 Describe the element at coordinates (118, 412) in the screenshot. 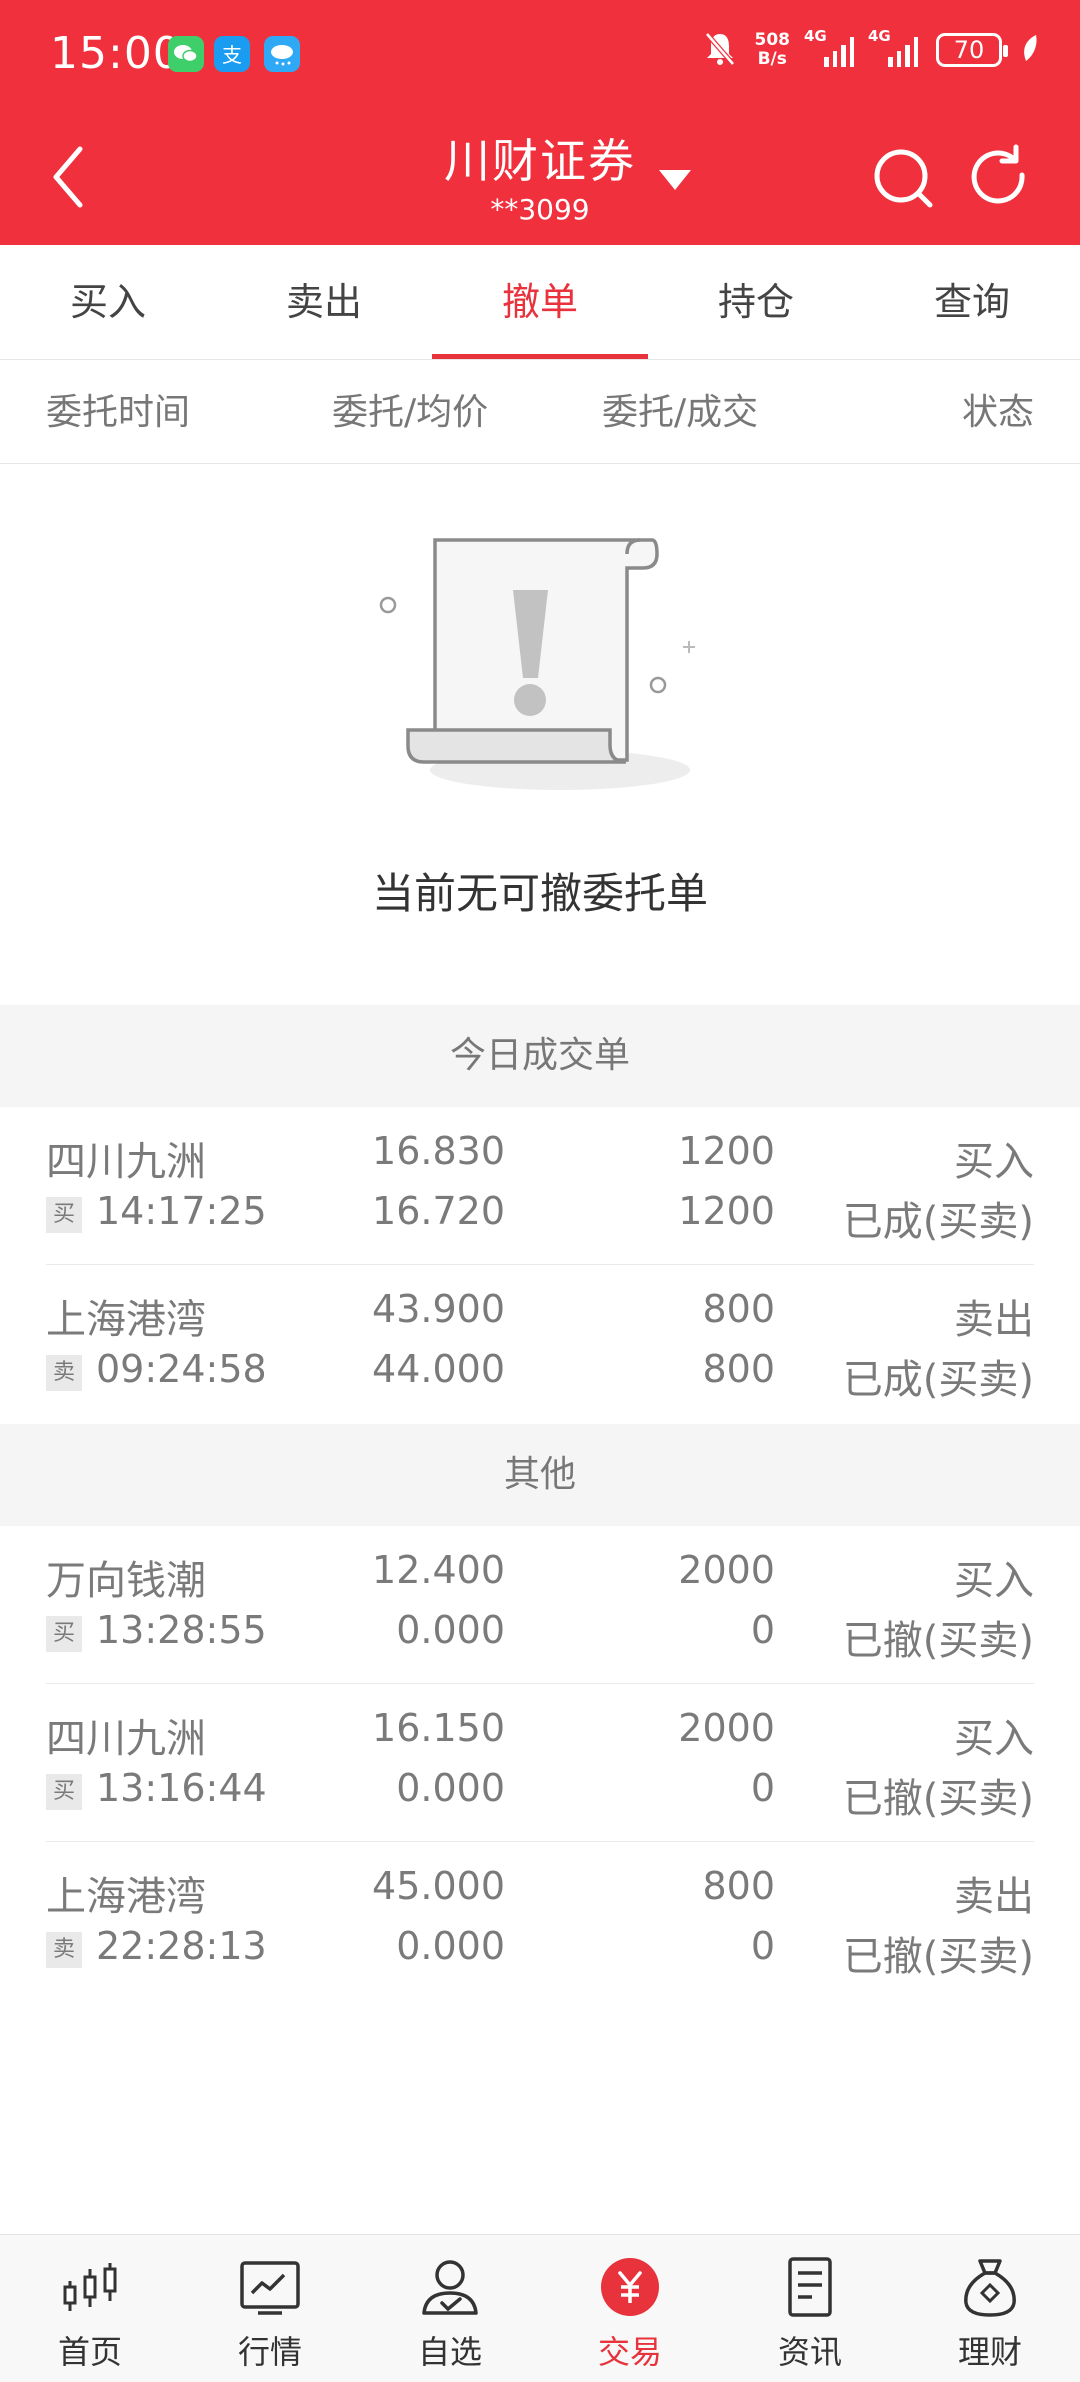

I see `column-header-time: 委托时间` at that location.